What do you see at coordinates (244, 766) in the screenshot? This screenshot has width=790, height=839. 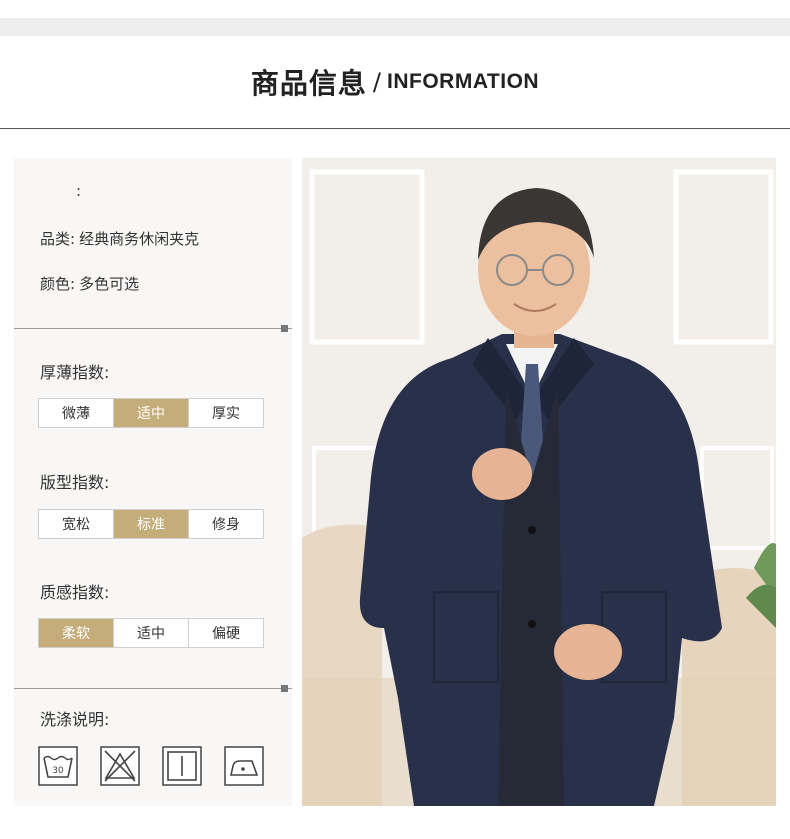 I see `iron-low-icon` at bounding box center [244, 766].